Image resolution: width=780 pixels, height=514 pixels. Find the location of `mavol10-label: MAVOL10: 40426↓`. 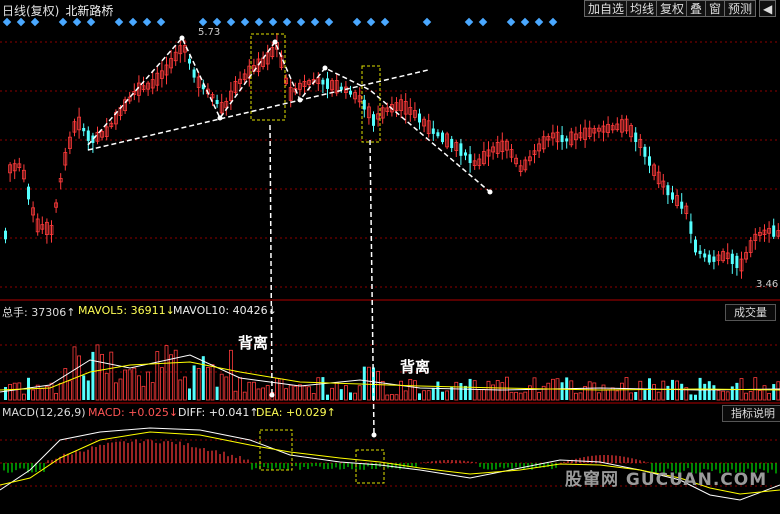

mavol10-label: MAVOL10: 40426↓ is located at coordinates (225, 310).